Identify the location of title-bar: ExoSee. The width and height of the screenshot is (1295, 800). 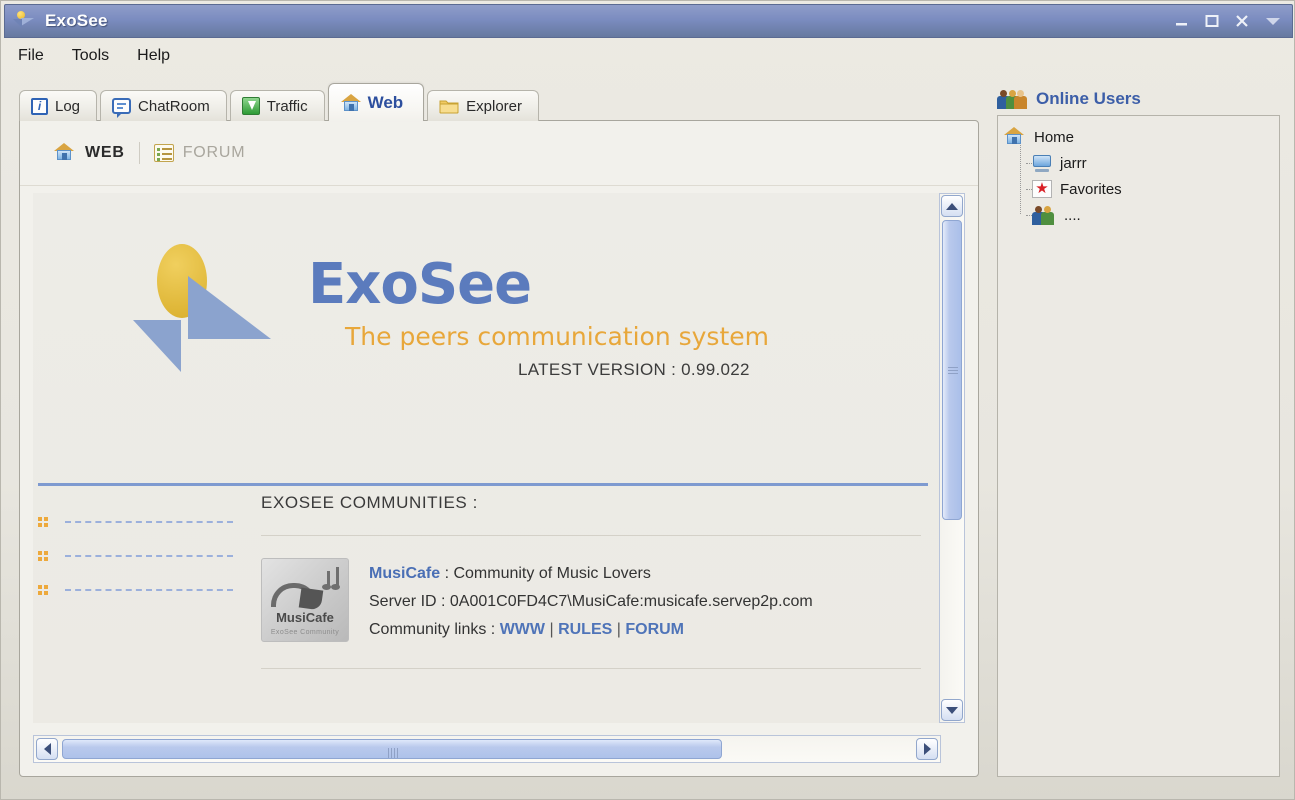
(648, 21).